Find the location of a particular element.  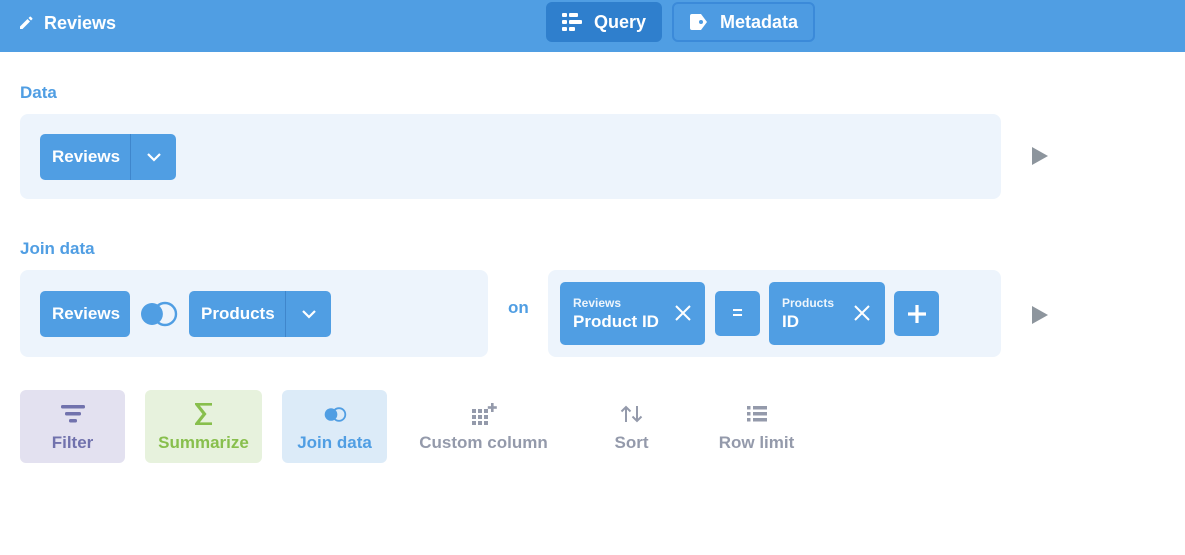

join-tables-panel: Reviews Products is located at coordinates (254, 313).